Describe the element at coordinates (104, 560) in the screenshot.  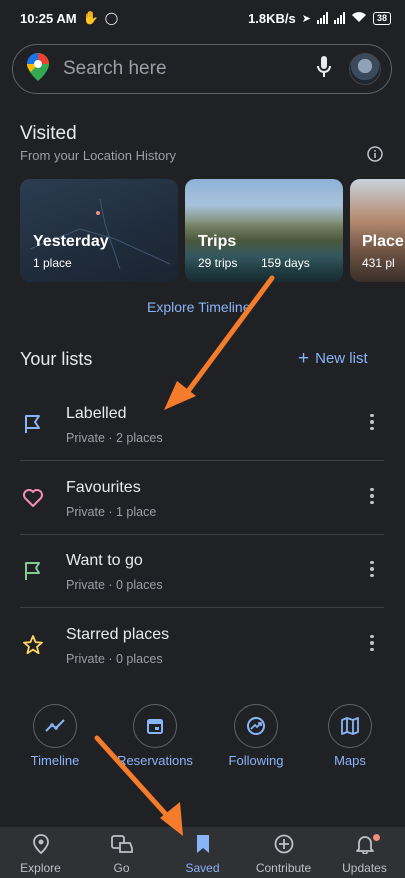
I see `list-name: Want to go` at that location.